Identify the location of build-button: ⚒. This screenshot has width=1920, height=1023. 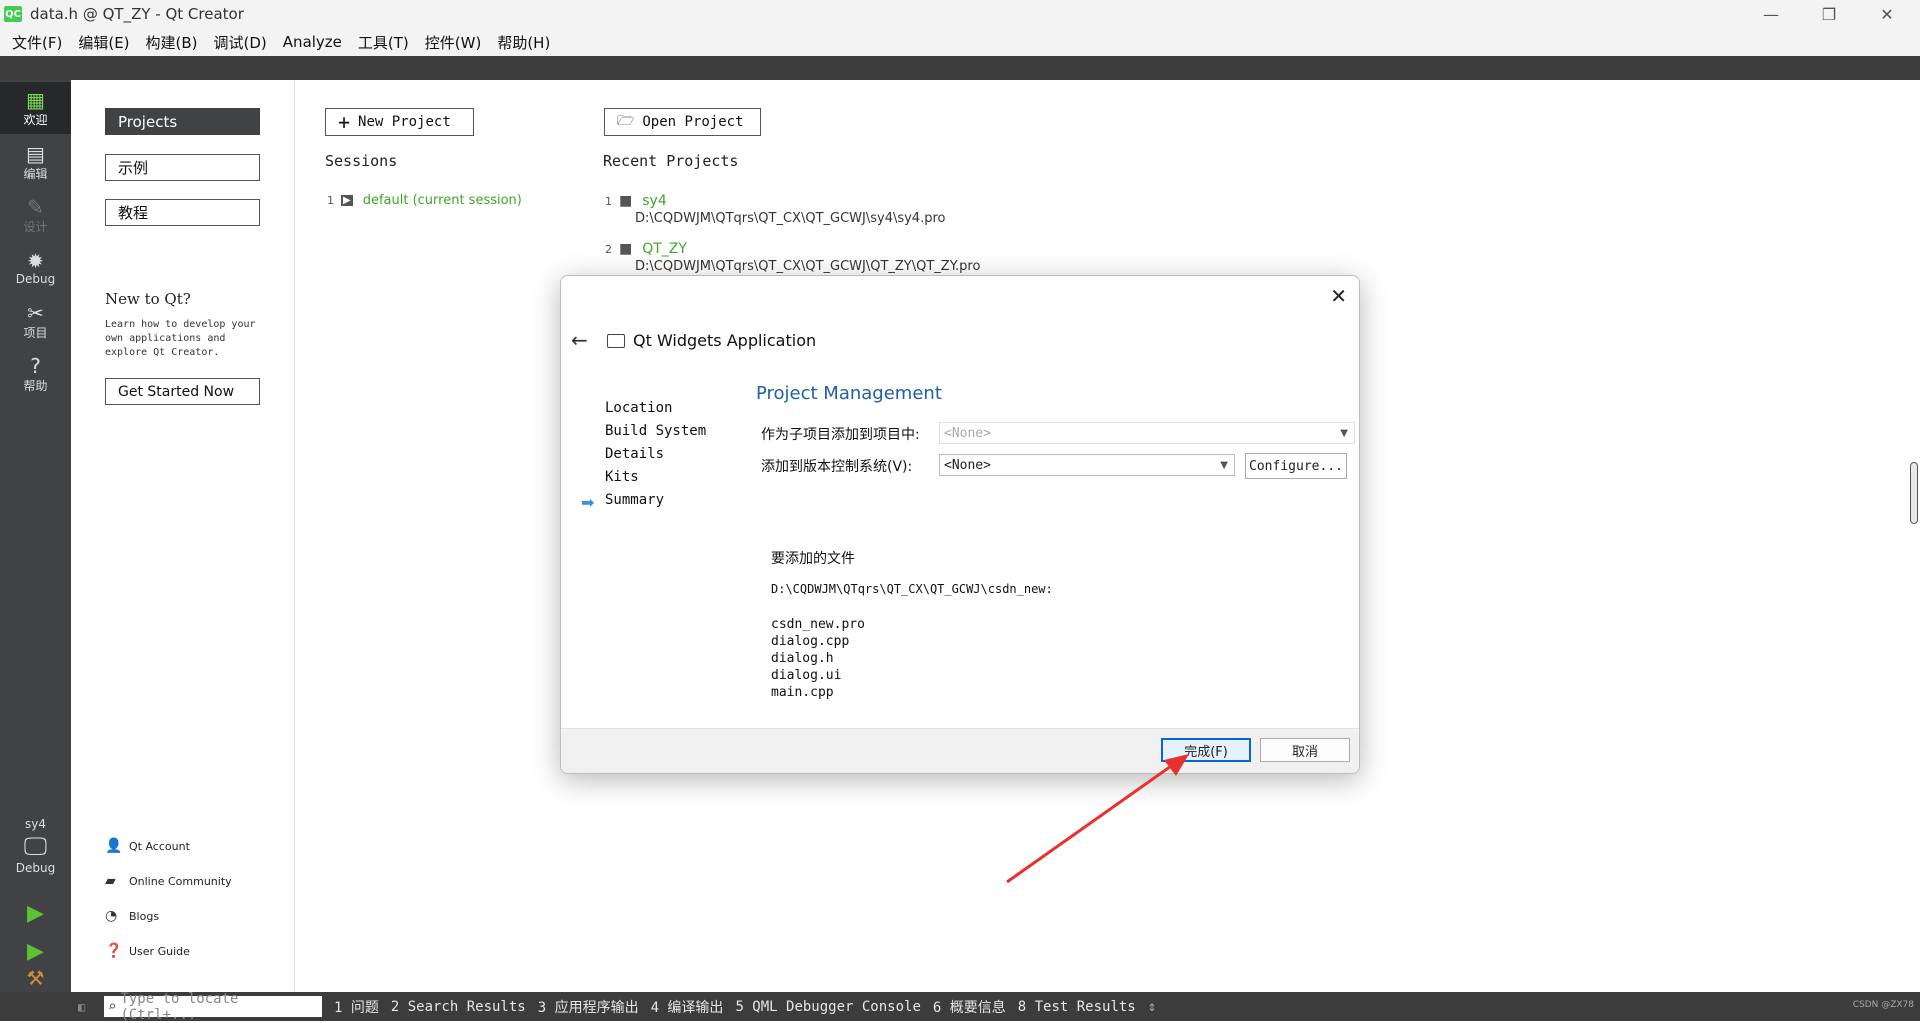
(35, 978).